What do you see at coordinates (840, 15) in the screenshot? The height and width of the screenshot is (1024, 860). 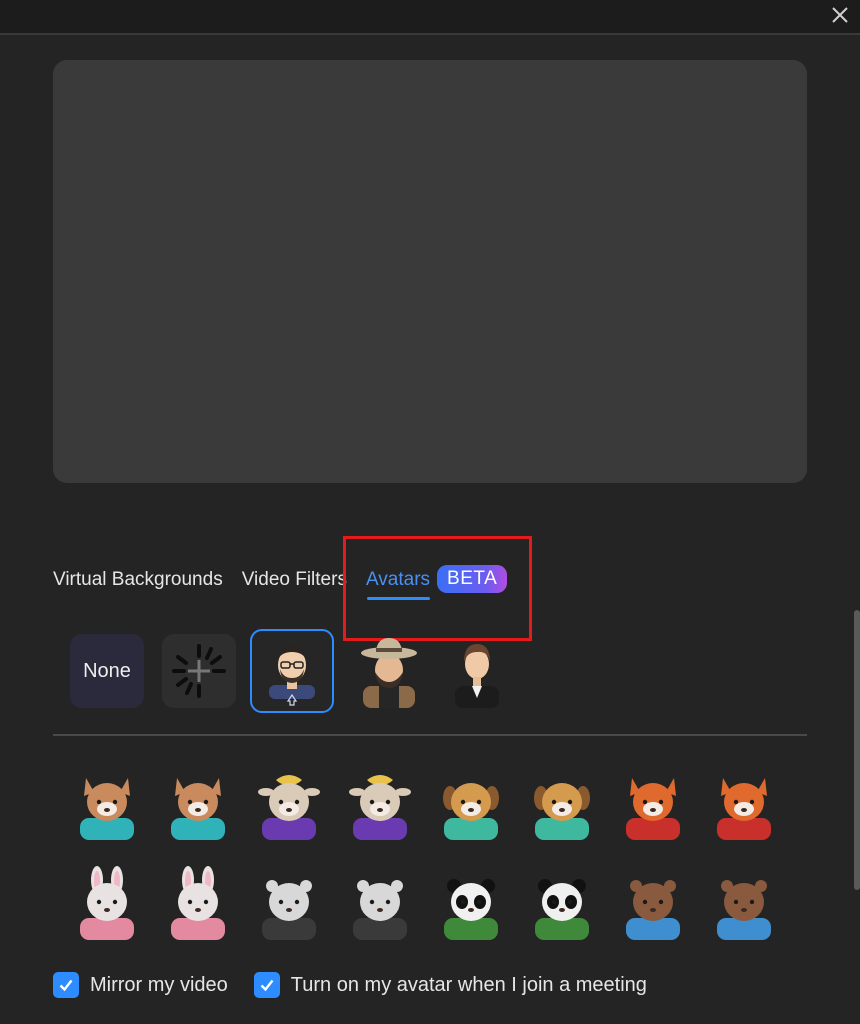 I see `close-icon` at bounding box center [840, 15].